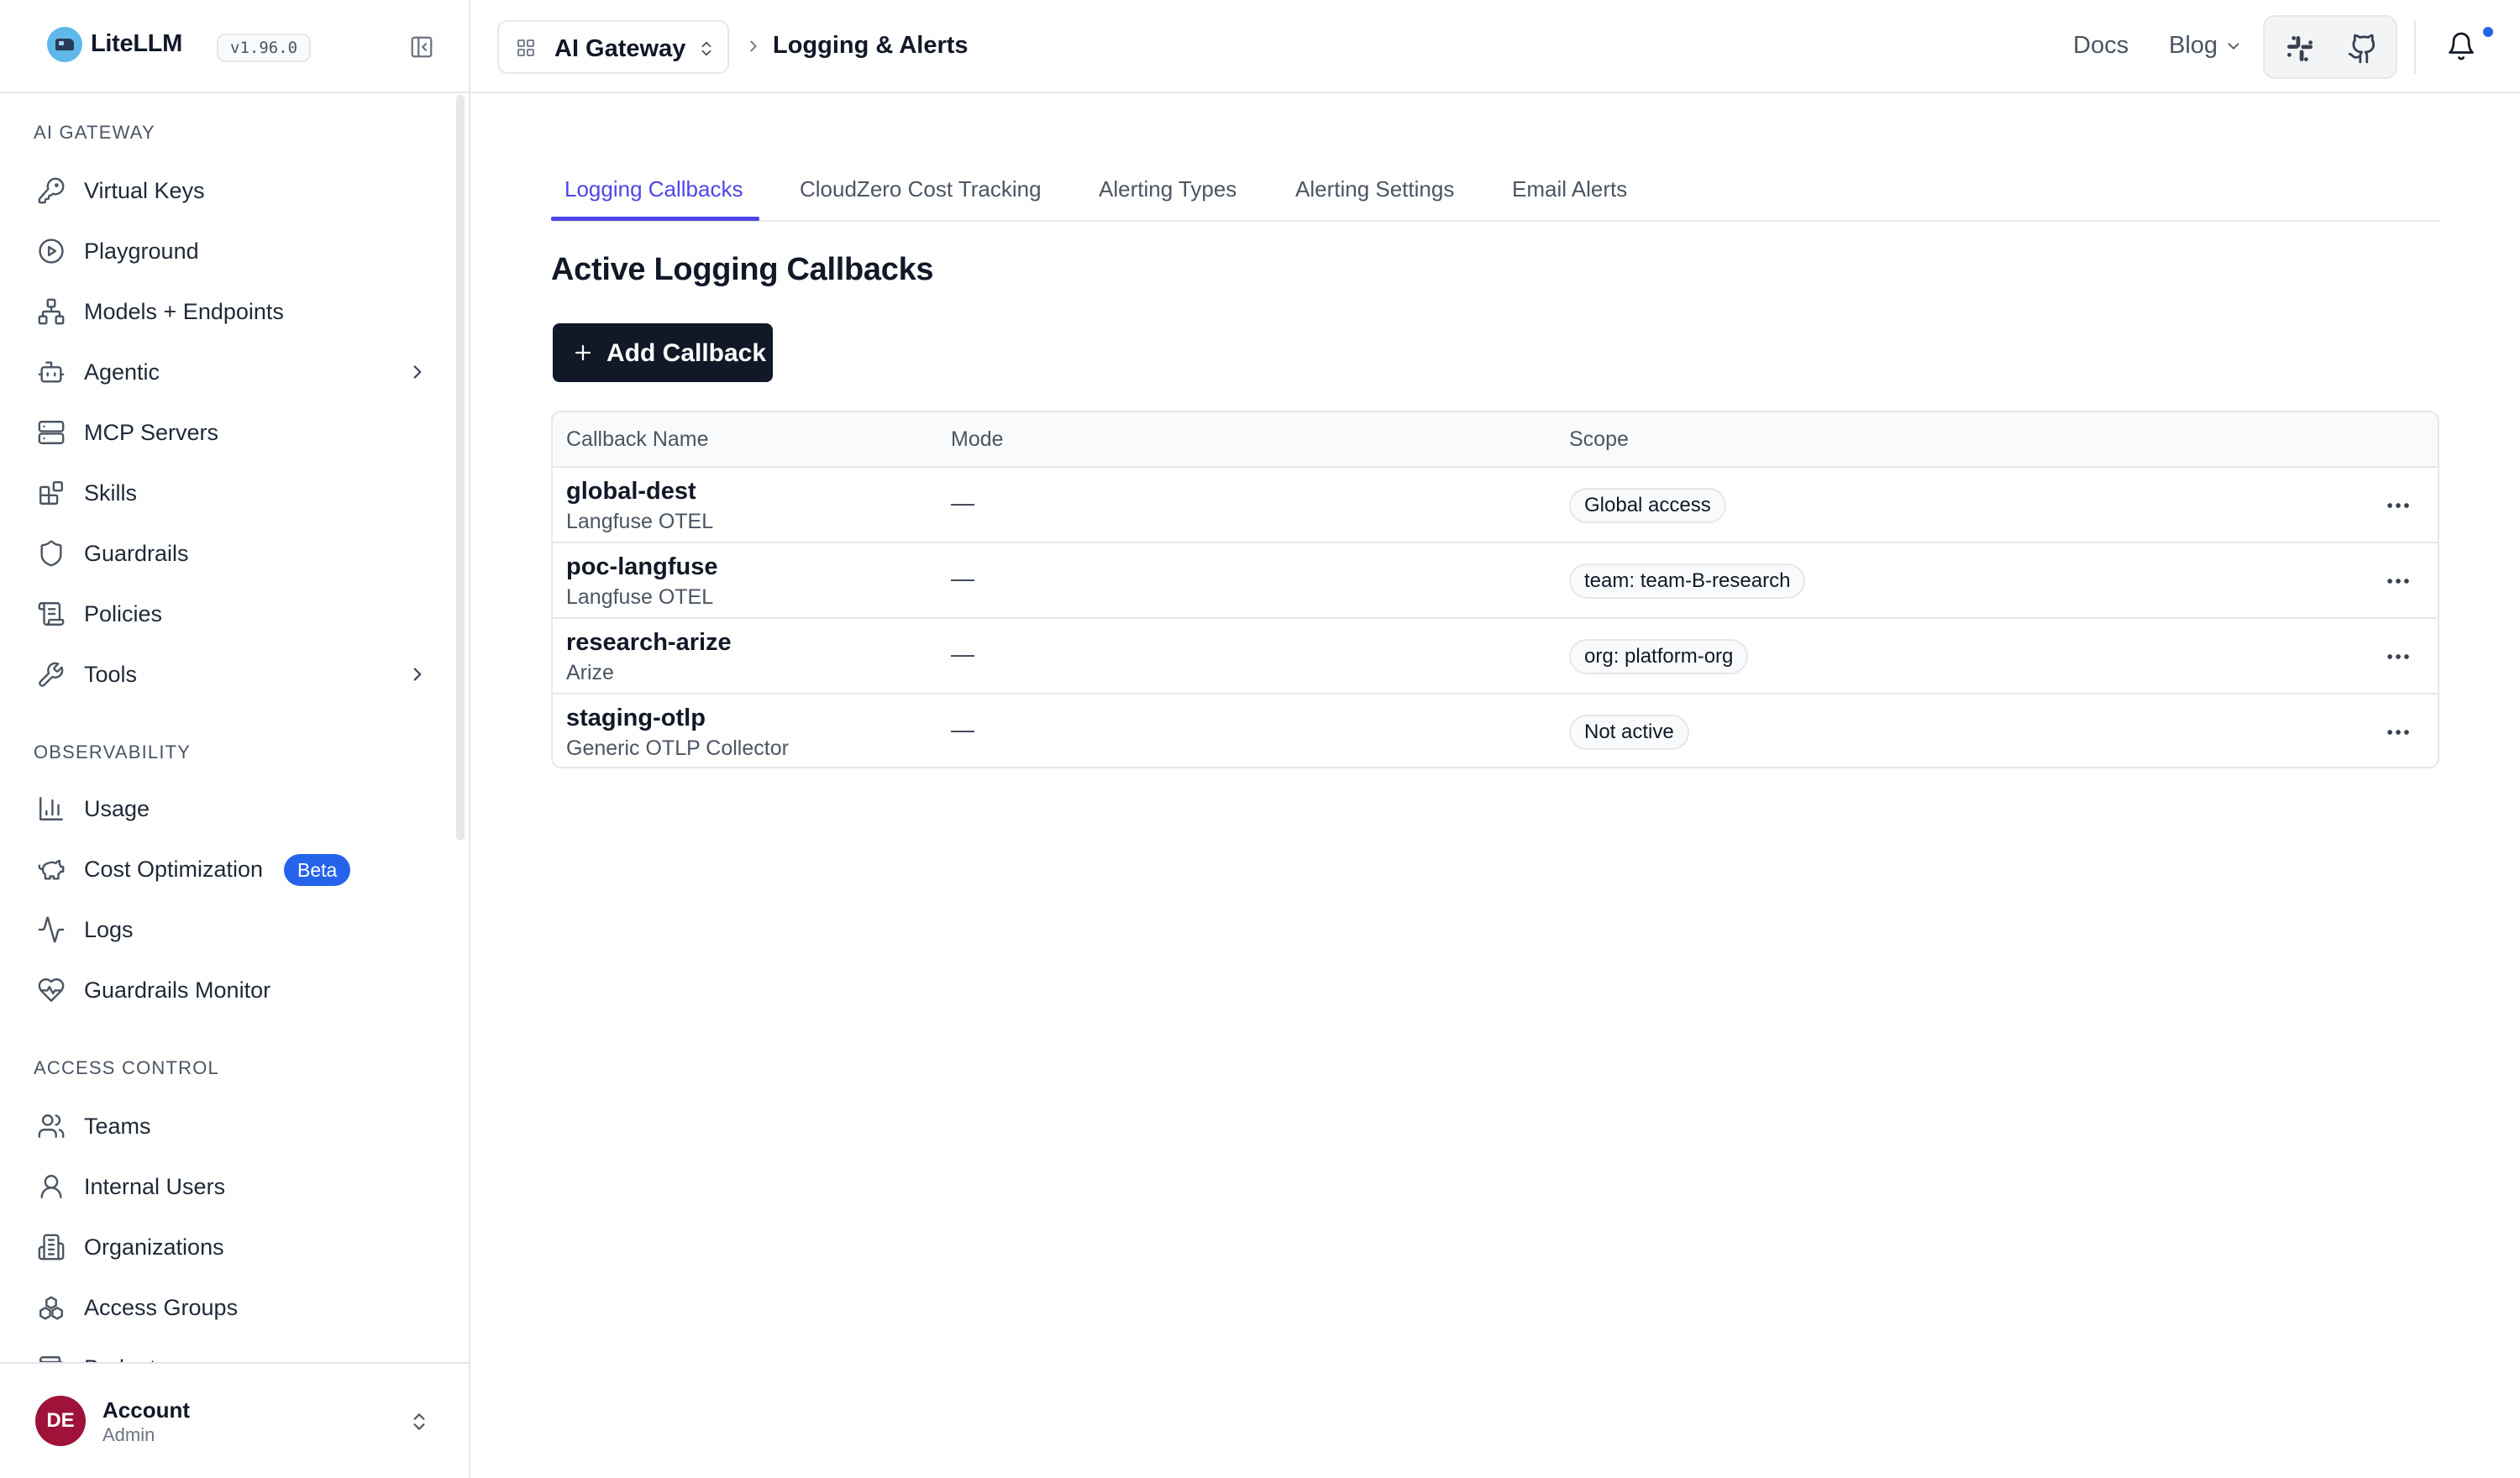 This screenshot has height=1478, width=2520. What do you see at coordinates (583, 352) in the screenshot?
I see `plus-icon` at bounding box center [583, 352].